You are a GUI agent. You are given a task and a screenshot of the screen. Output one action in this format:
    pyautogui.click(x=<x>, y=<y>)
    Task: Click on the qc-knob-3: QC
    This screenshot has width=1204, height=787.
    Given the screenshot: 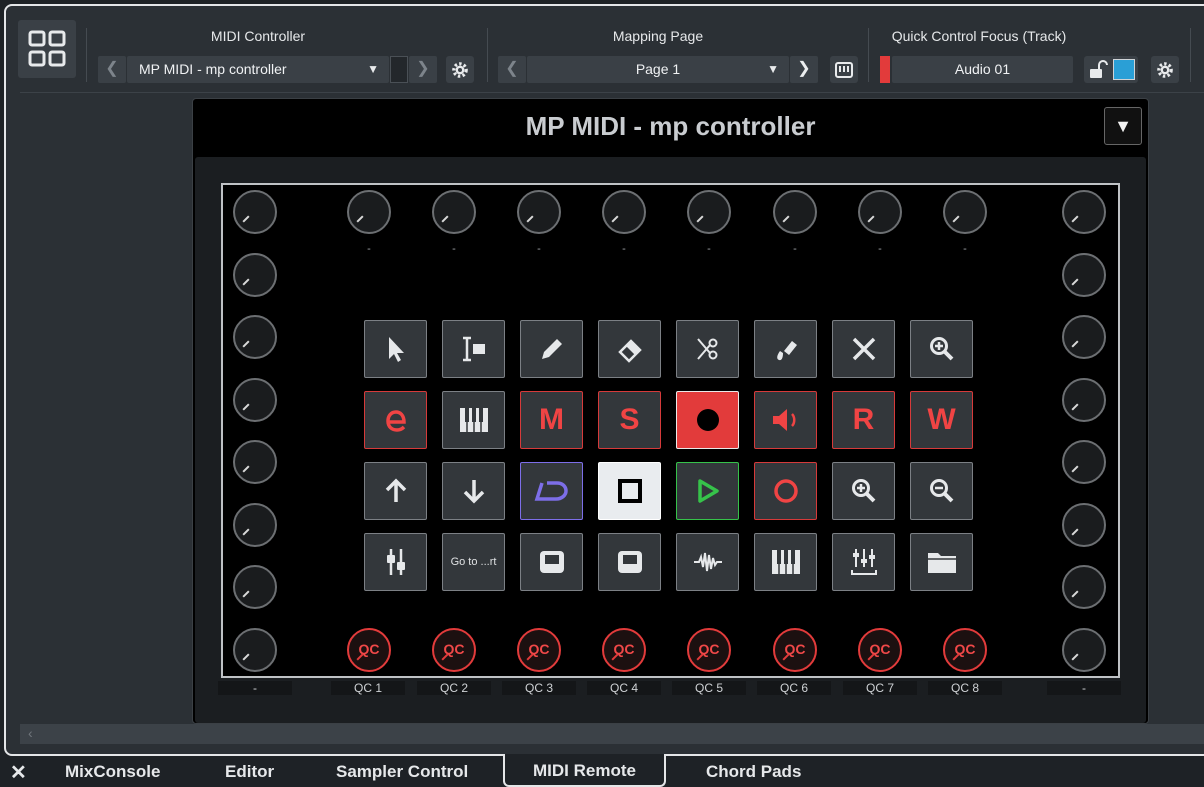 What is the action you would take?
    pyautogui.click(x=539, y=650)
    